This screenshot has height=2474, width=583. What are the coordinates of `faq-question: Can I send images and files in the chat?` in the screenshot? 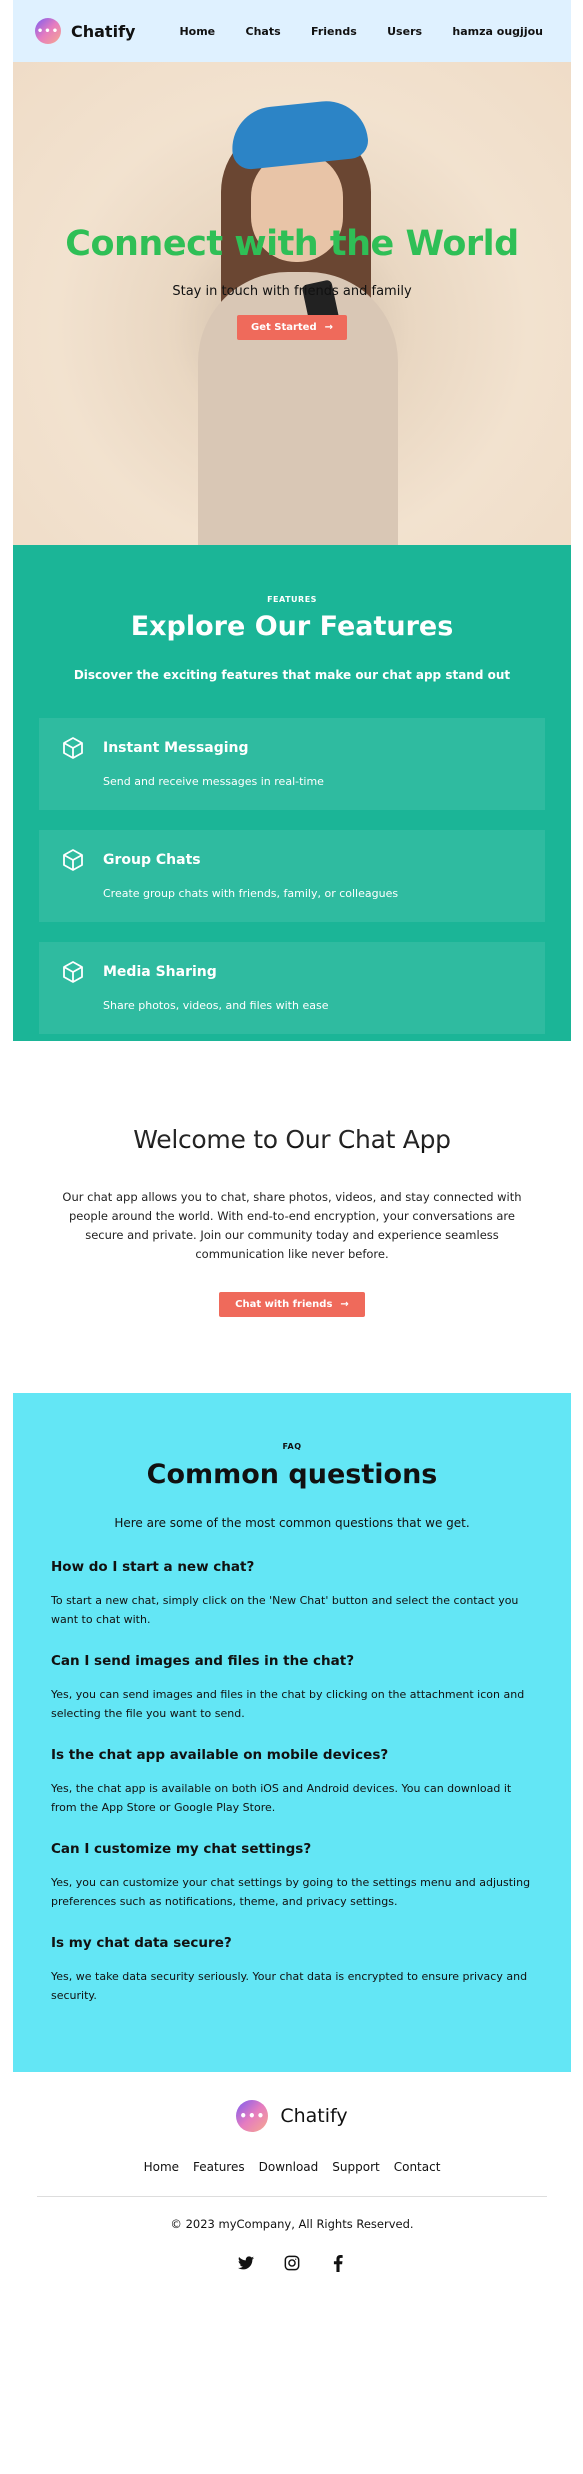 It's located at (203, 1661).